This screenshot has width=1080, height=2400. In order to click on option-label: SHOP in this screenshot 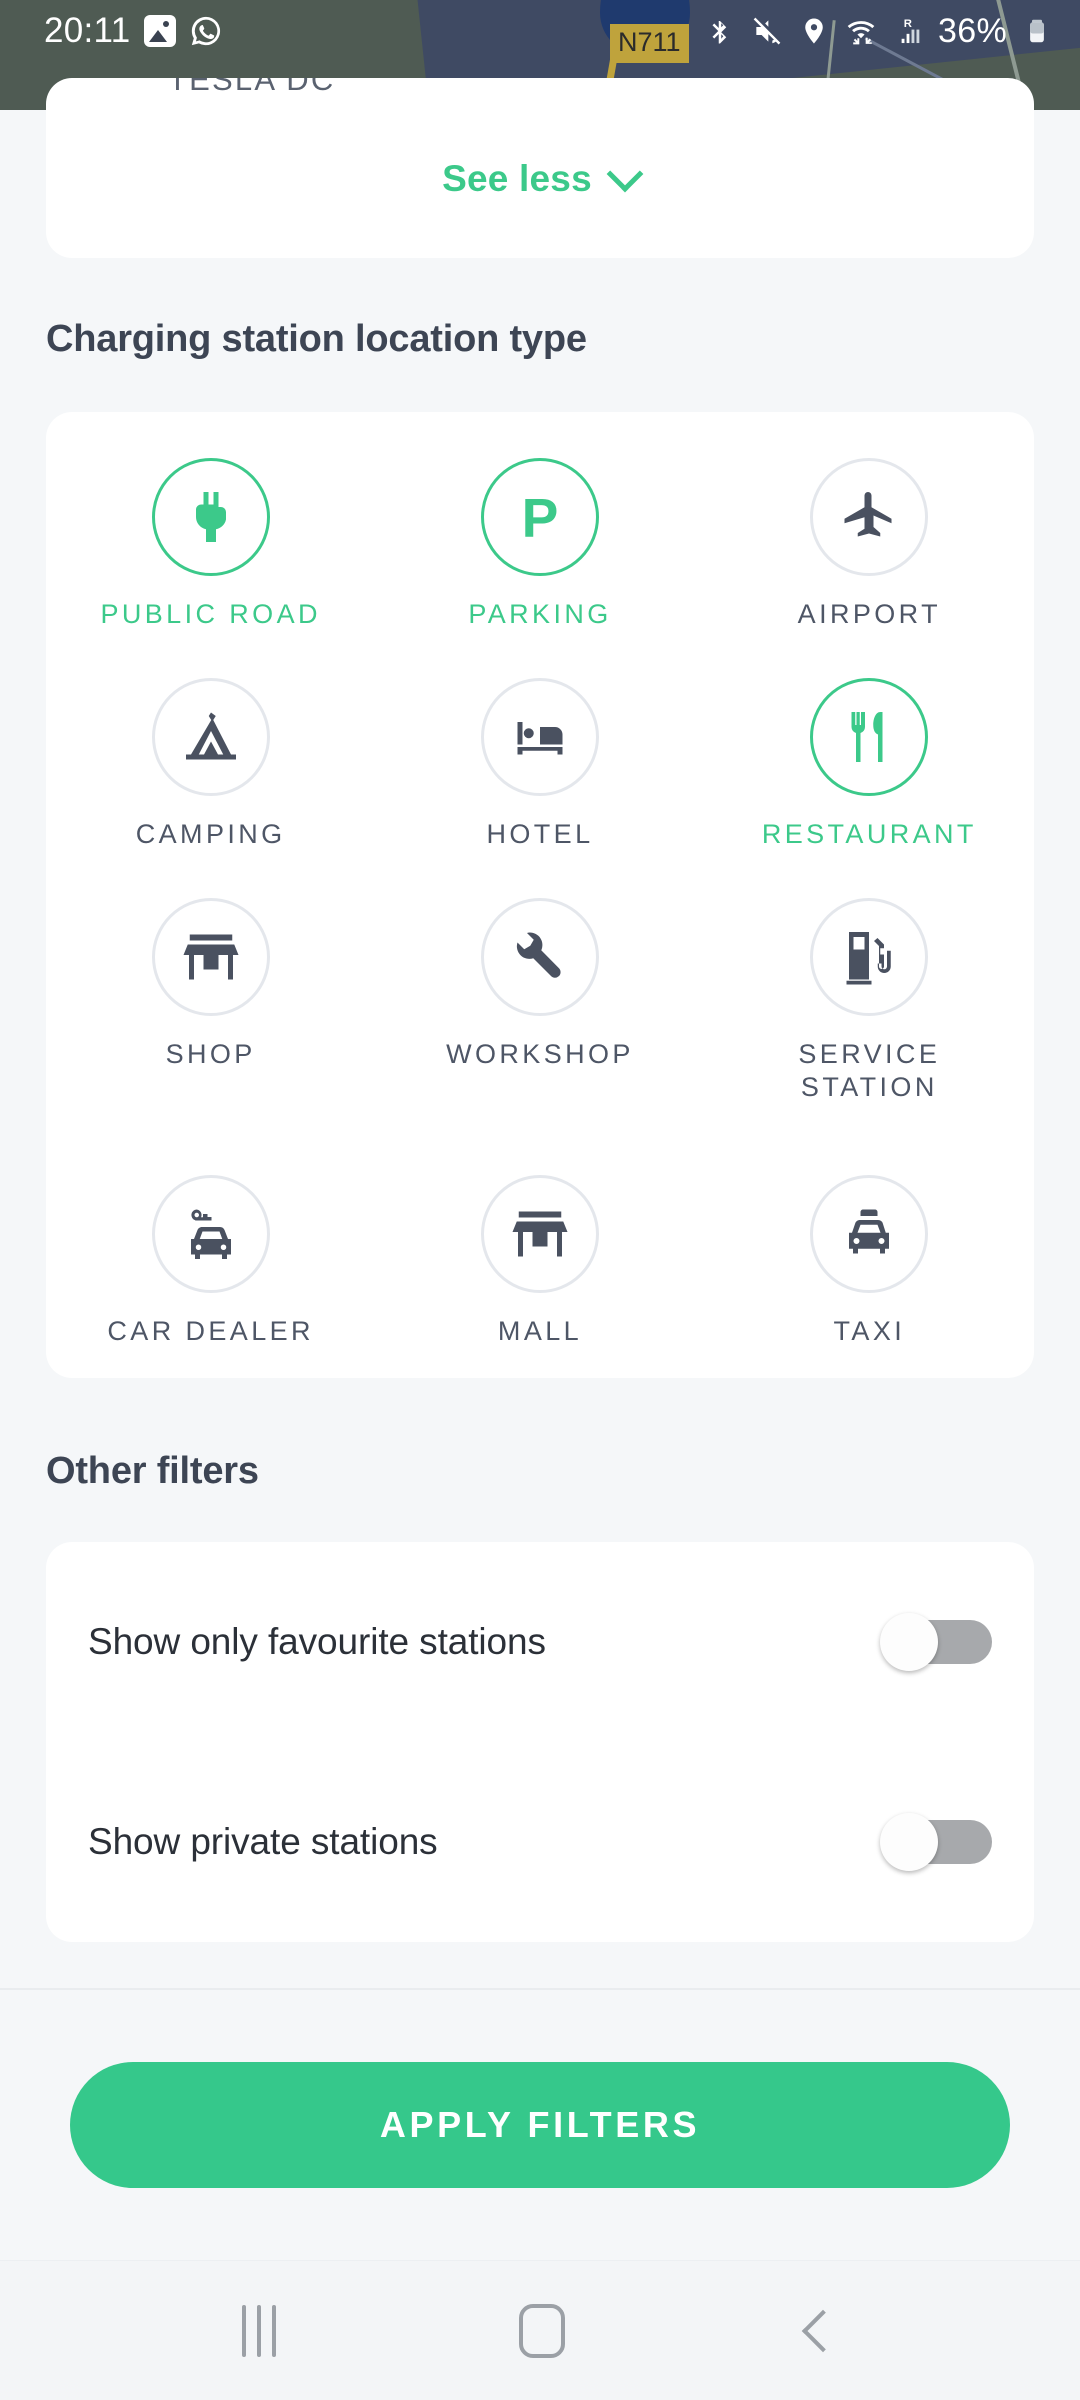, I will do `click(210, 1053)`.